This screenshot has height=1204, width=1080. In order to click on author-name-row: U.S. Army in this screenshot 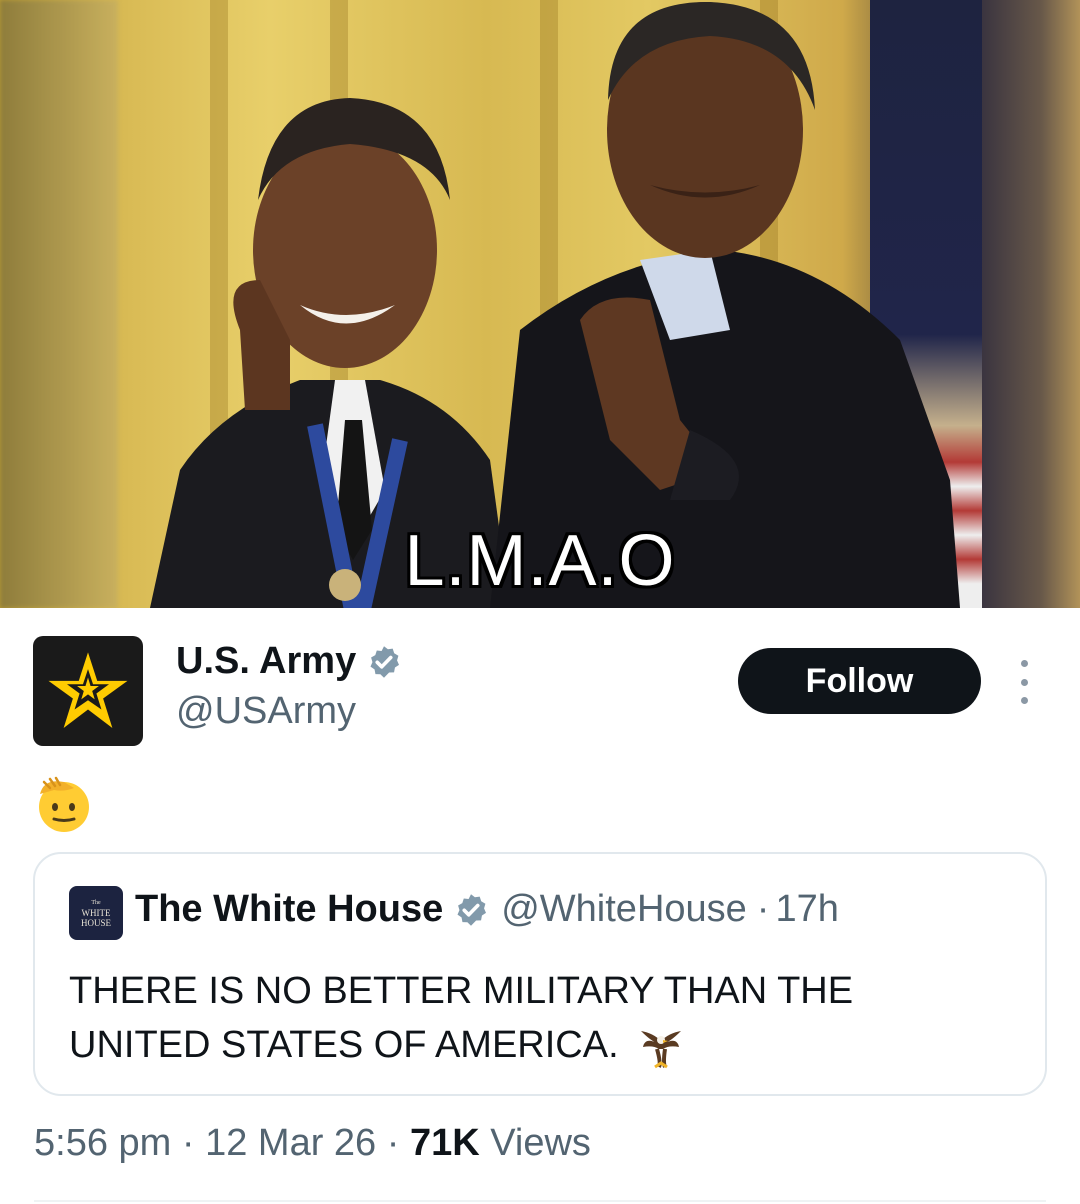, I will do `click(289, 661)`.